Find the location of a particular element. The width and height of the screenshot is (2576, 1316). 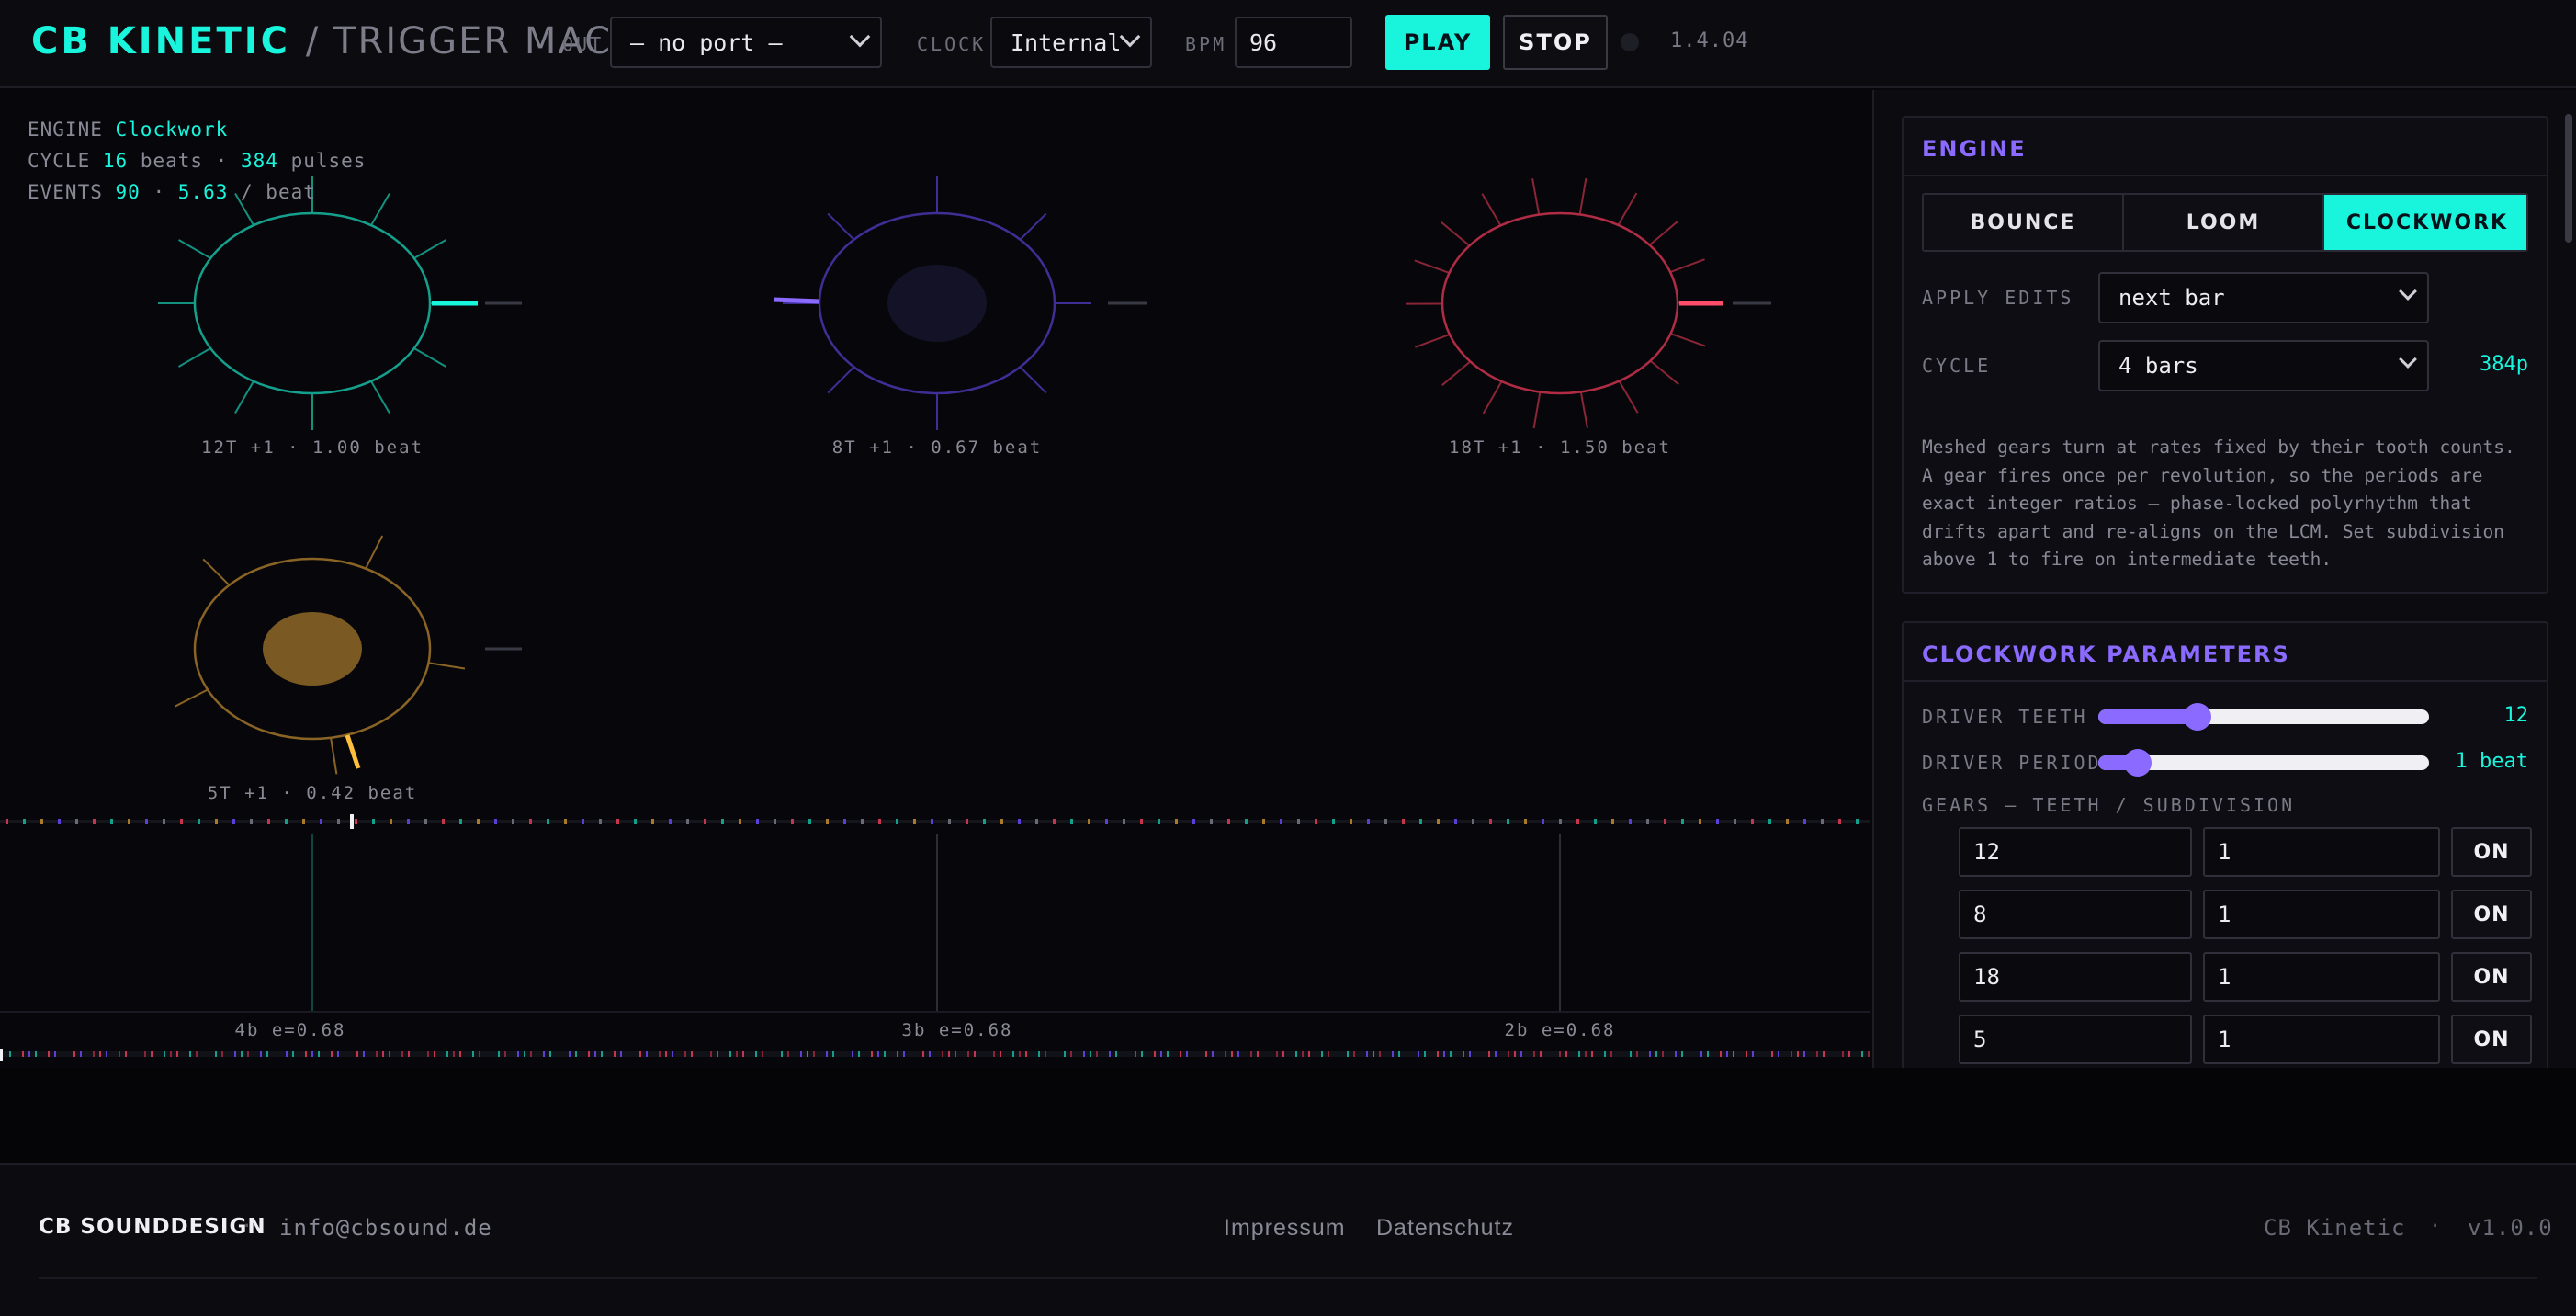

gear-5t is located at coordinates (348, 655).